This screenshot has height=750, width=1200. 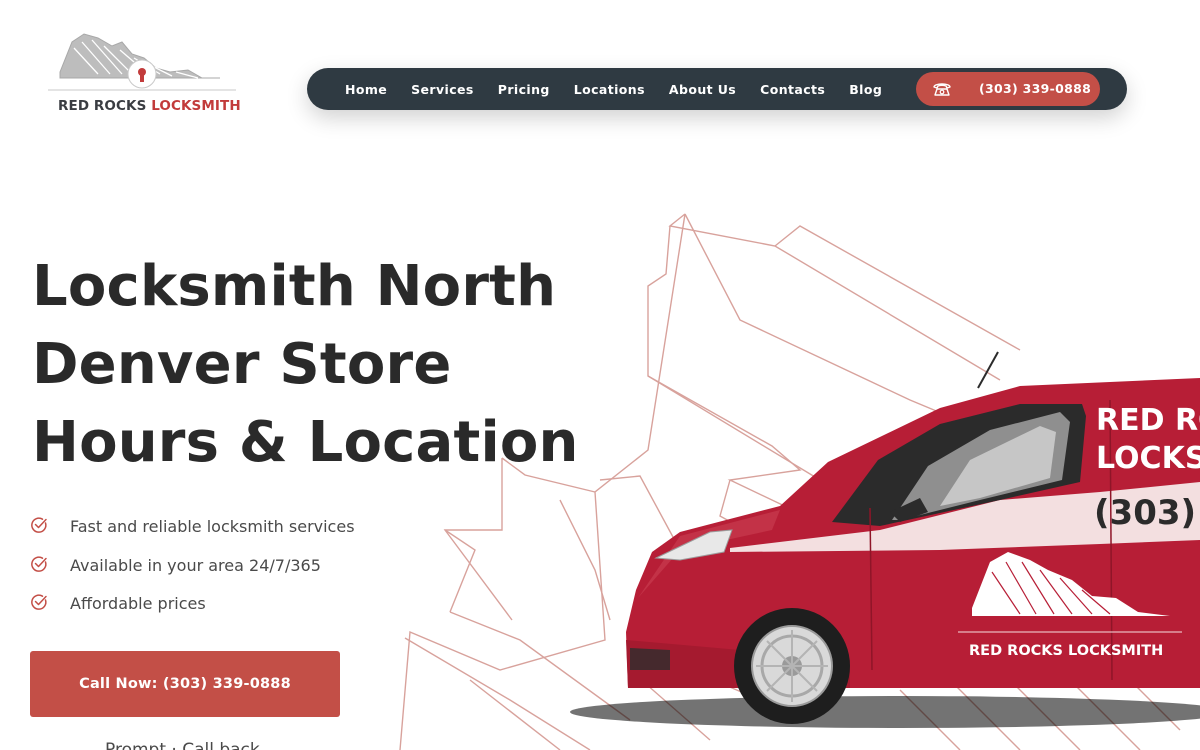 What do you see at coordinates (142, 62) in the screenshot?
I see `mountain-keyhole-logo-icon` at bounding box center [142, 62].